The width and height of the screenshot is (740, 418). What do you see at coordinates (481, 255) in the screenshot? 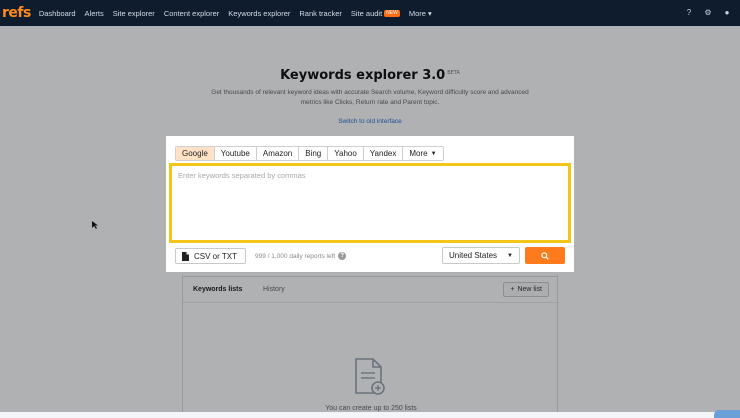
I see `country-select: United States ▼` at bounding box center [481, 255].